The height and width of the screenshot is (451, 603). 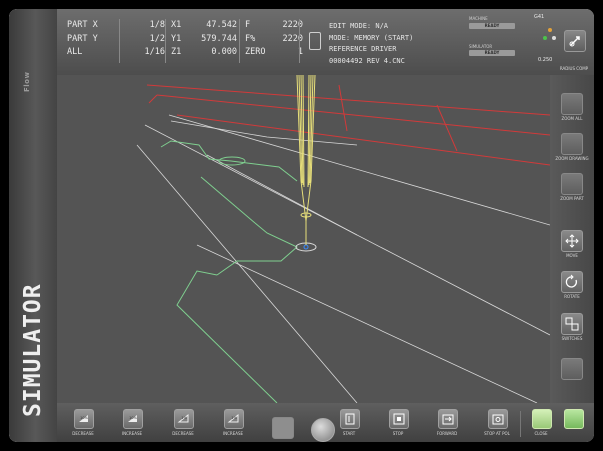 What do you see at coordinates (492, 53) in the screenshot?
I see `simulator-status-badge: READY` at bounding box center [492, 53].